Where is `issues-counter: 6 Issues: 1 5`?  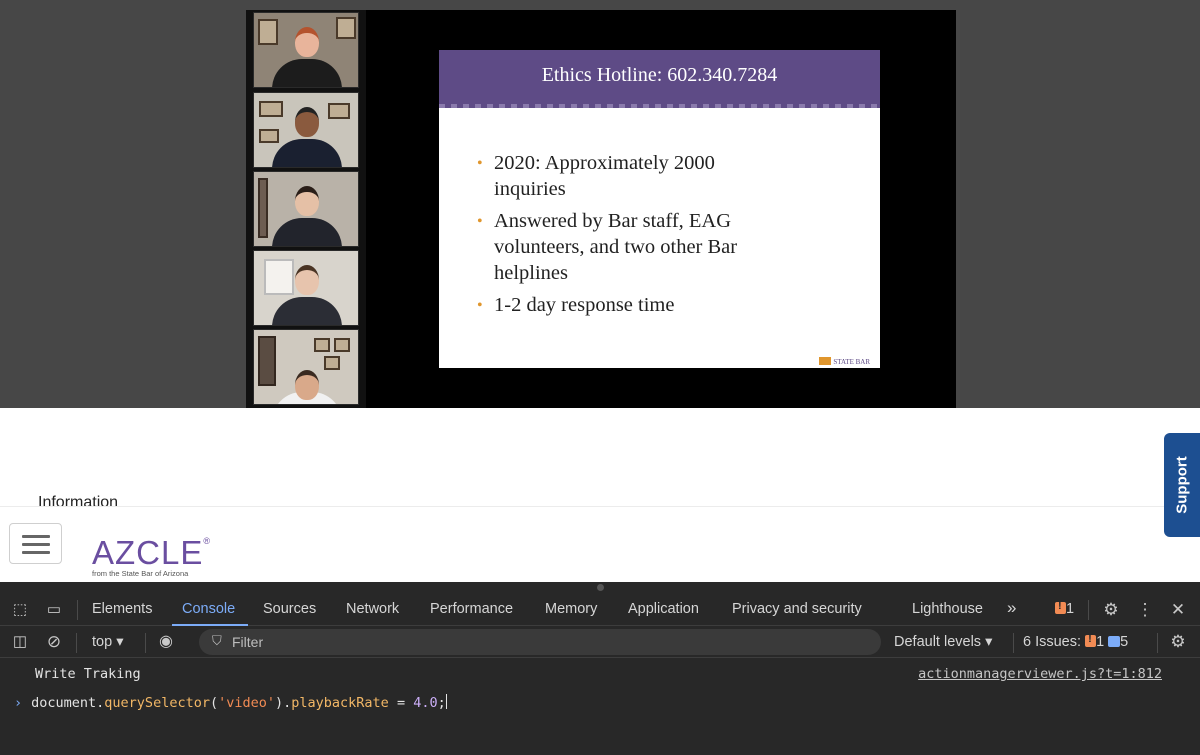
issues-counter: 6 Issues: 1 5 is located at coordinates (1075, 641).